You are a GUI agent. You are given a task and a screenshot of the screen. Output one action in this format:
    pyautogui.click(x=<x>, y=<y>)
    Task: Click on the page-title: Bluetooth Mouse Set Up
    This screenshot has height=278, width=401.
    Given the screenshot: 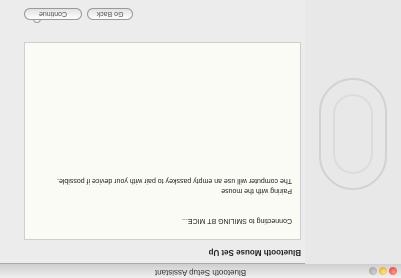 What is the action you would take?
    pyautogui.click(x=254, y=252)
    